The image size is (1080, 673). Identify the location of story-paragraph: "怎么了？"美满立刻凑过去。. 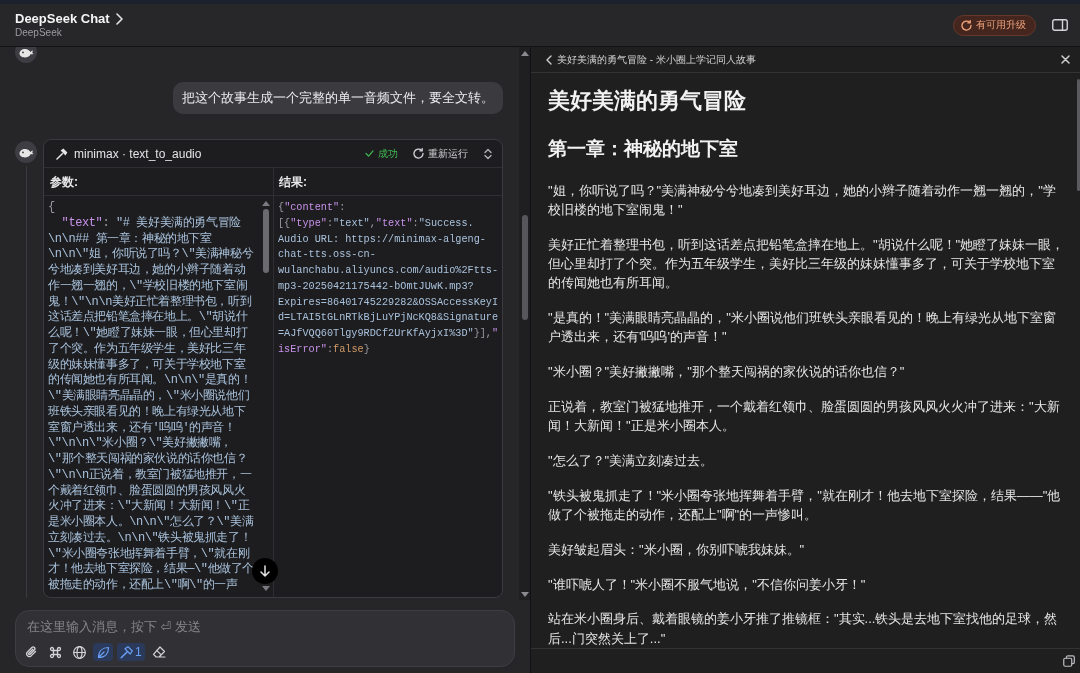
(631, 461).